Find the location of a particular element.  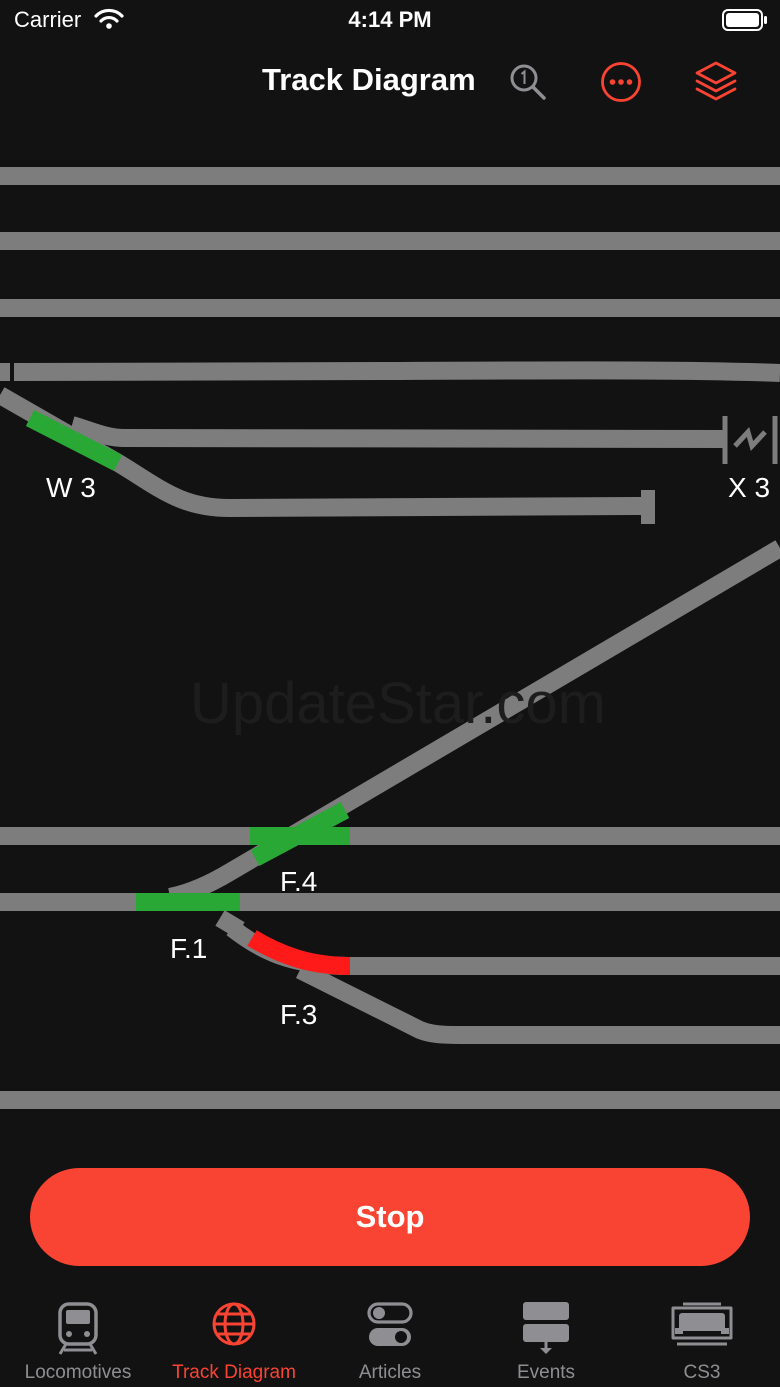

train-icon is located at coordinates (78, 1328).